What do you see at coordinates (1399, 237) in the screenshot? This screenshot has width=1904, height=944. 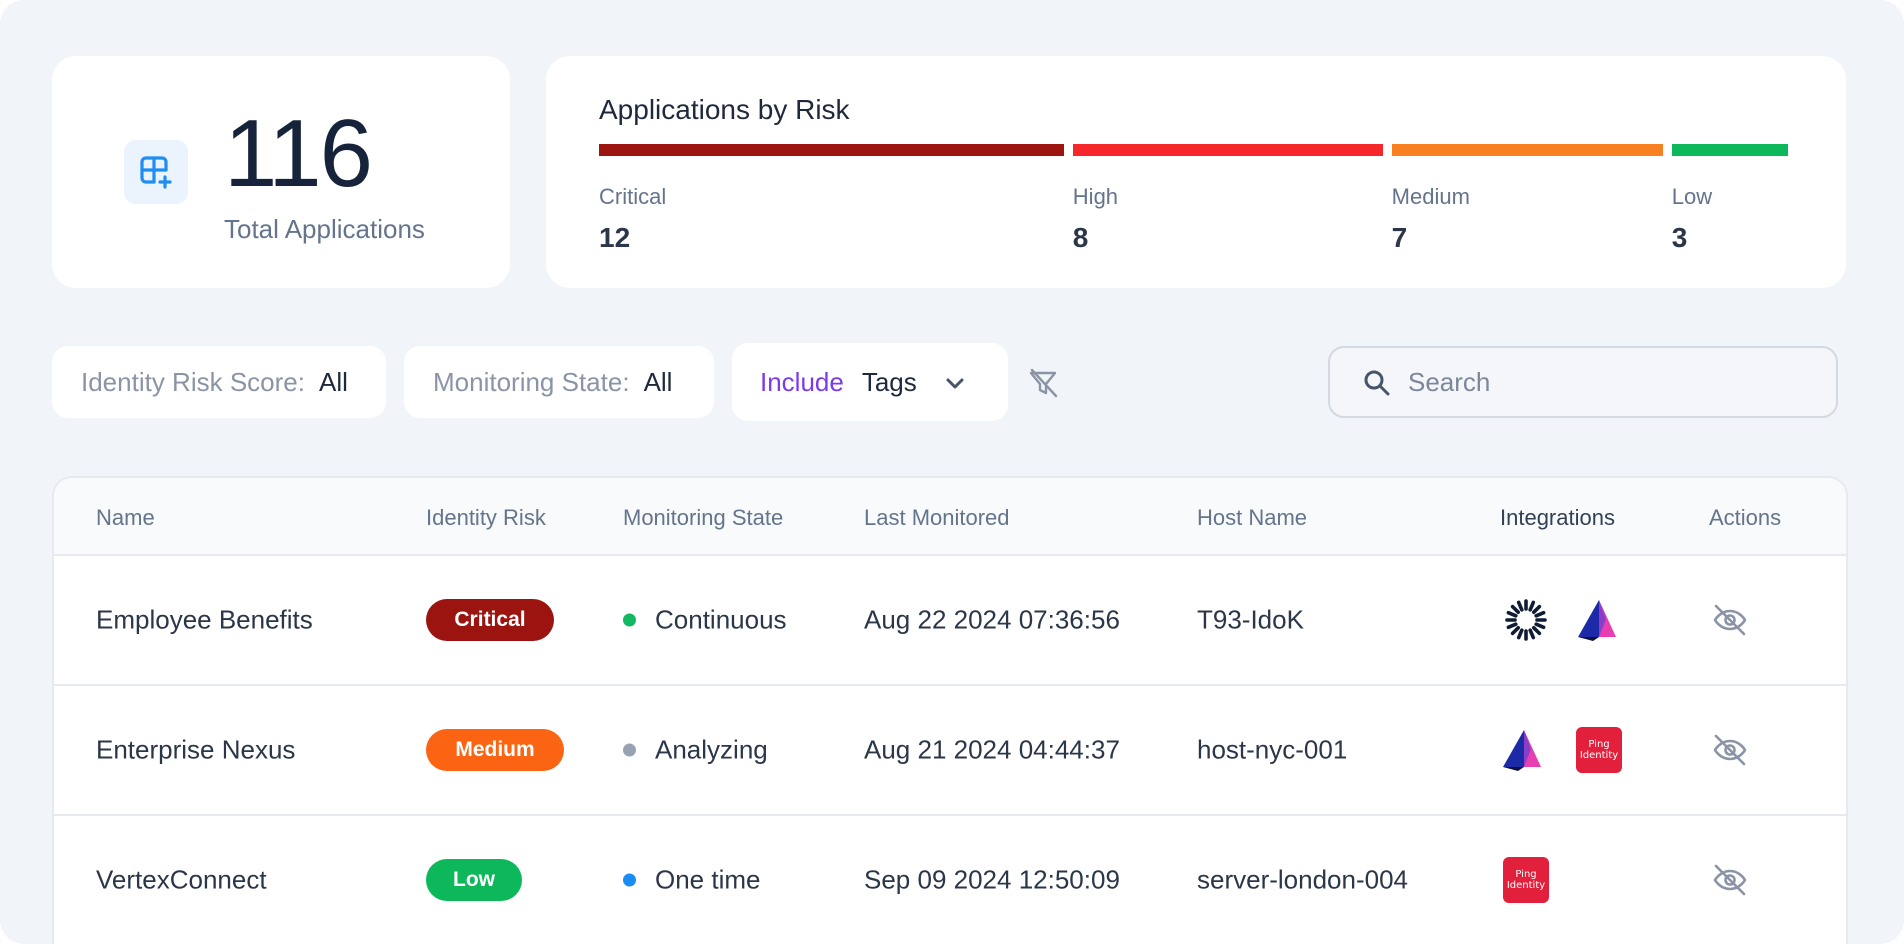 I see `risk-category-count: 7` at bounding box center [1399, 237].